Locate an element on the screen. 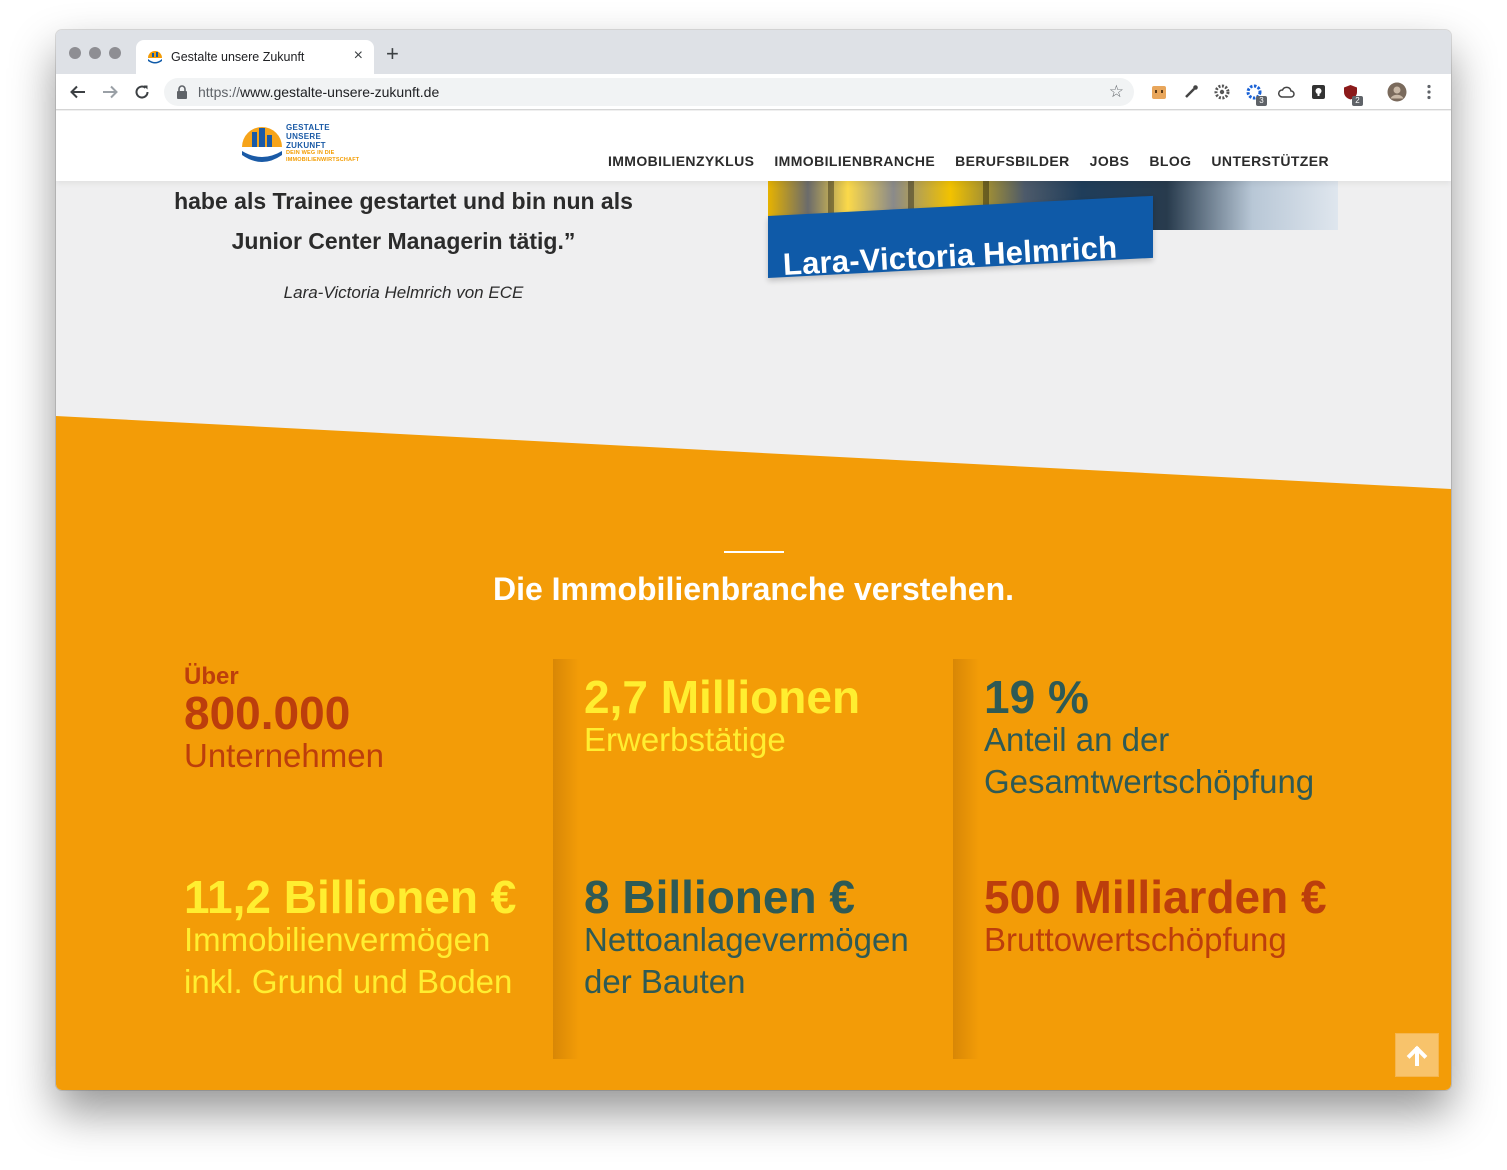  lock-icon is located at coordinates (182, 92).